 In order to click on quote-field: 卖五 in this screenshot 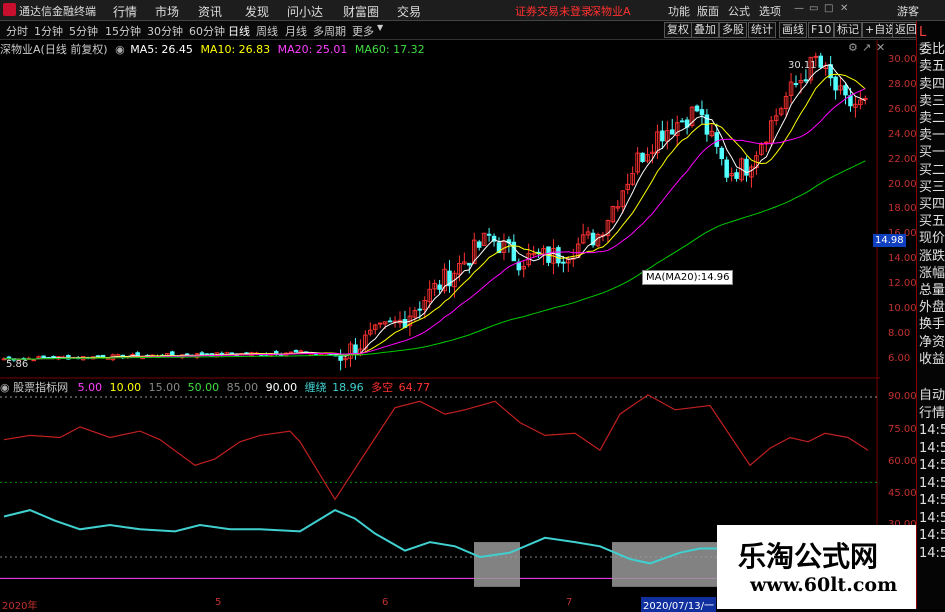, I will do `click(932, 67)`.